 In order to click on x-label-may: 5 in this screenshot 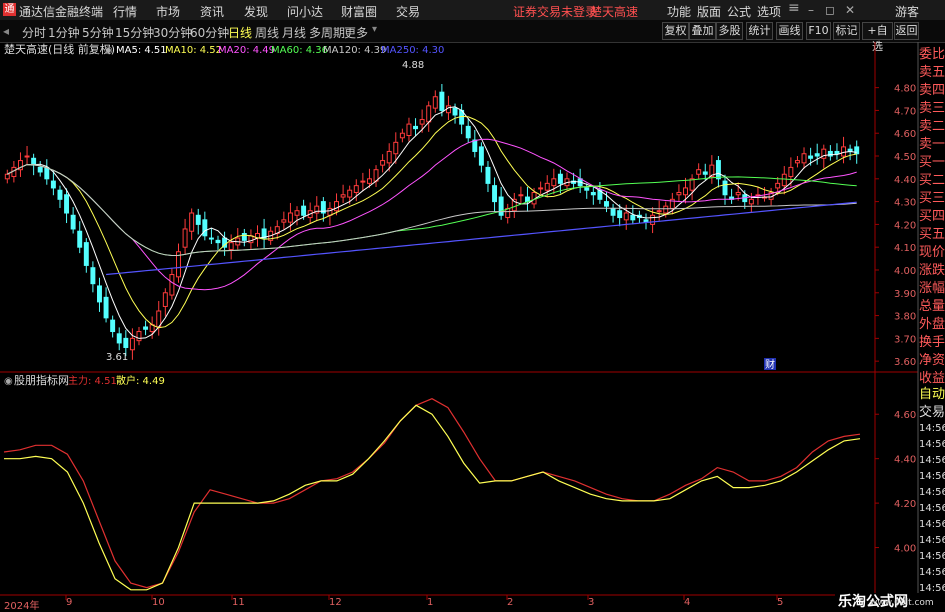, I will do `click(780, 602)`.